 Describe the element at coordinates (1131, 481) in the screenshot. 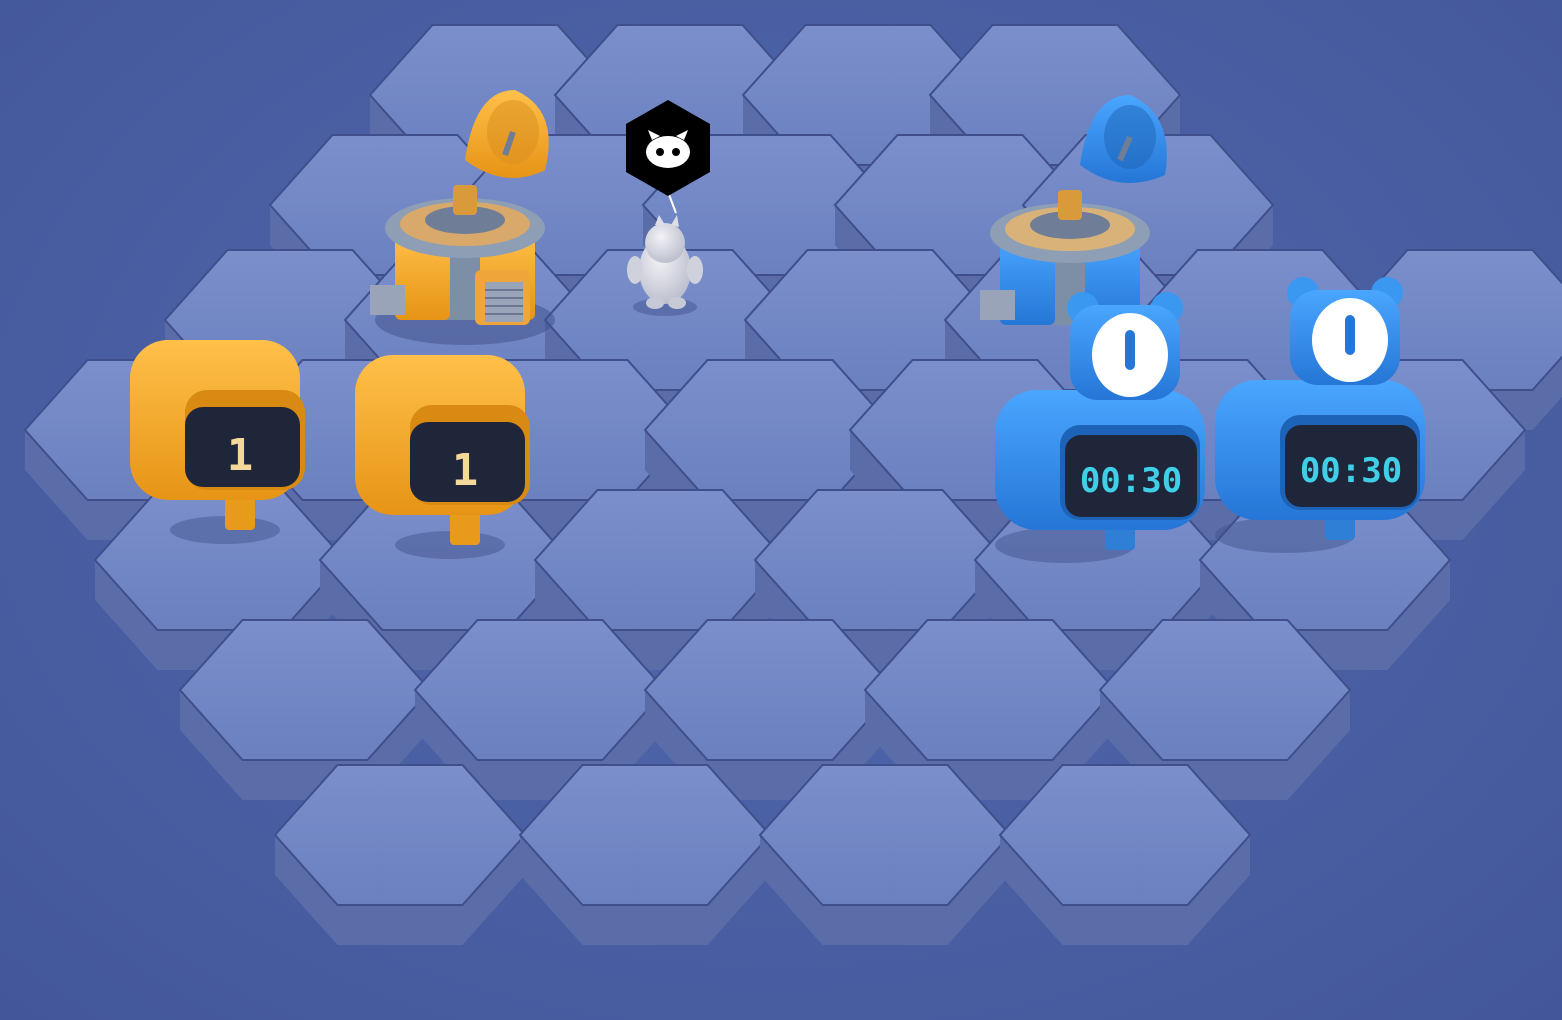

I see `blue-timer-1-label: 00:30` at that location.